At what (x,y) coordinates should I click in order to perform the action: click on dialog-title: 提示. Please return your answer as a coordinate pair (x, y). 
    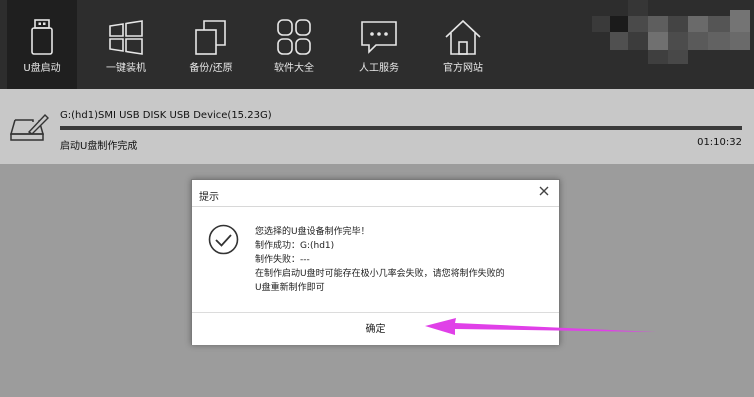
    Looking at the image, I should click on (209, 197).